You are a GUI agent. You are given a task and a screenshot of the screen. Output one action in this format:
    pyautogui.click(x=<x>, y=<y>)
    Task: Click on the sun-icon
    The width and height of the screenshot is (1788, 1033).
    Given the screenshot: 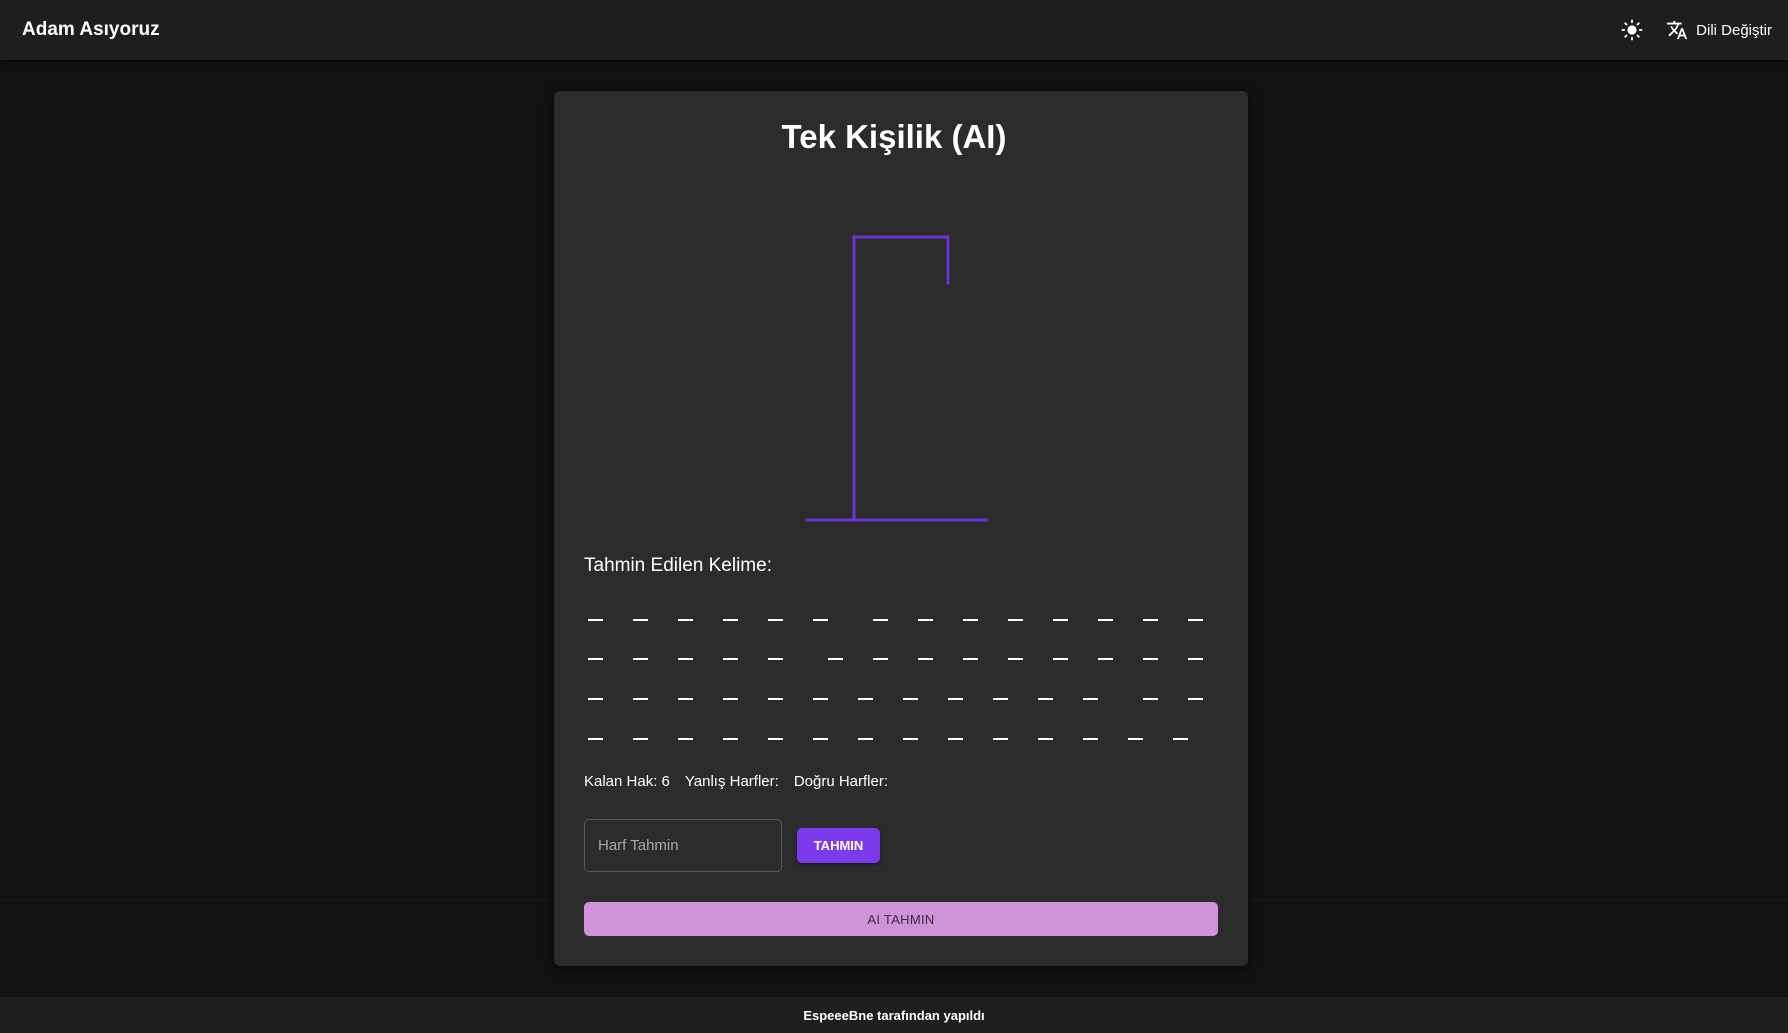 What is the action you would take?
    pyautogui.click(x=1632, y=30)
    